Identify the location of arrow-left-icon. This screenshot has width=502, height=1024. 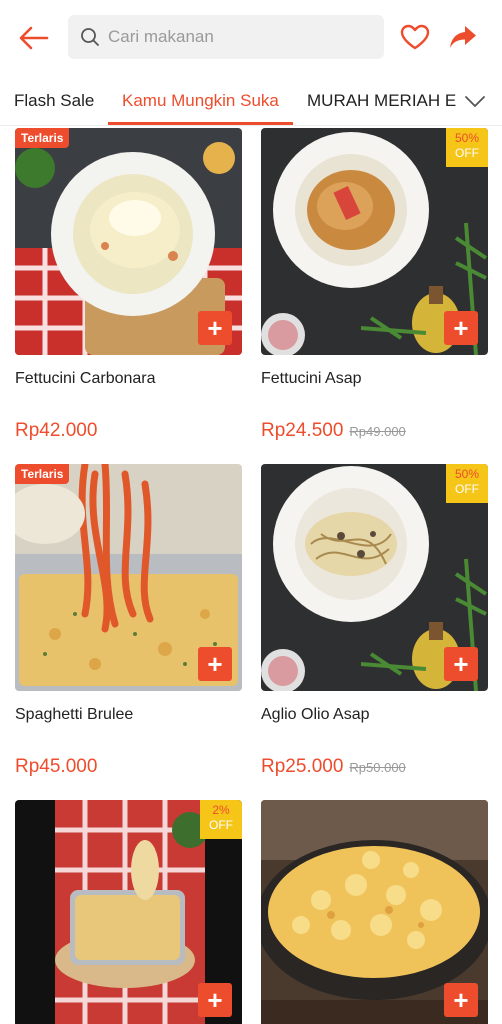
(34, 38).